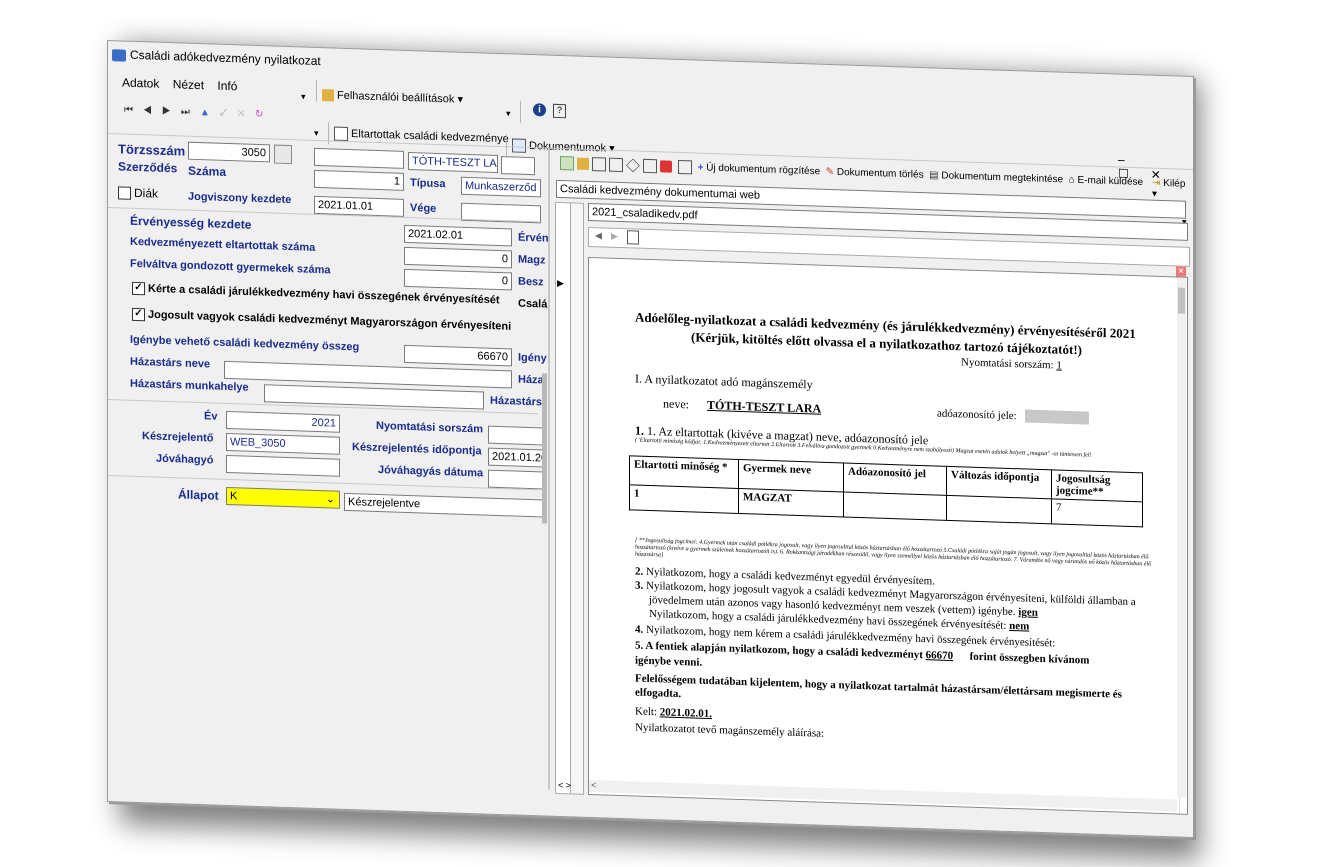 The height and width of the screenshot is (867, 1322). I want to click on view-document-button: ▤ Dokumentum megtekintése, so click(996, 177).